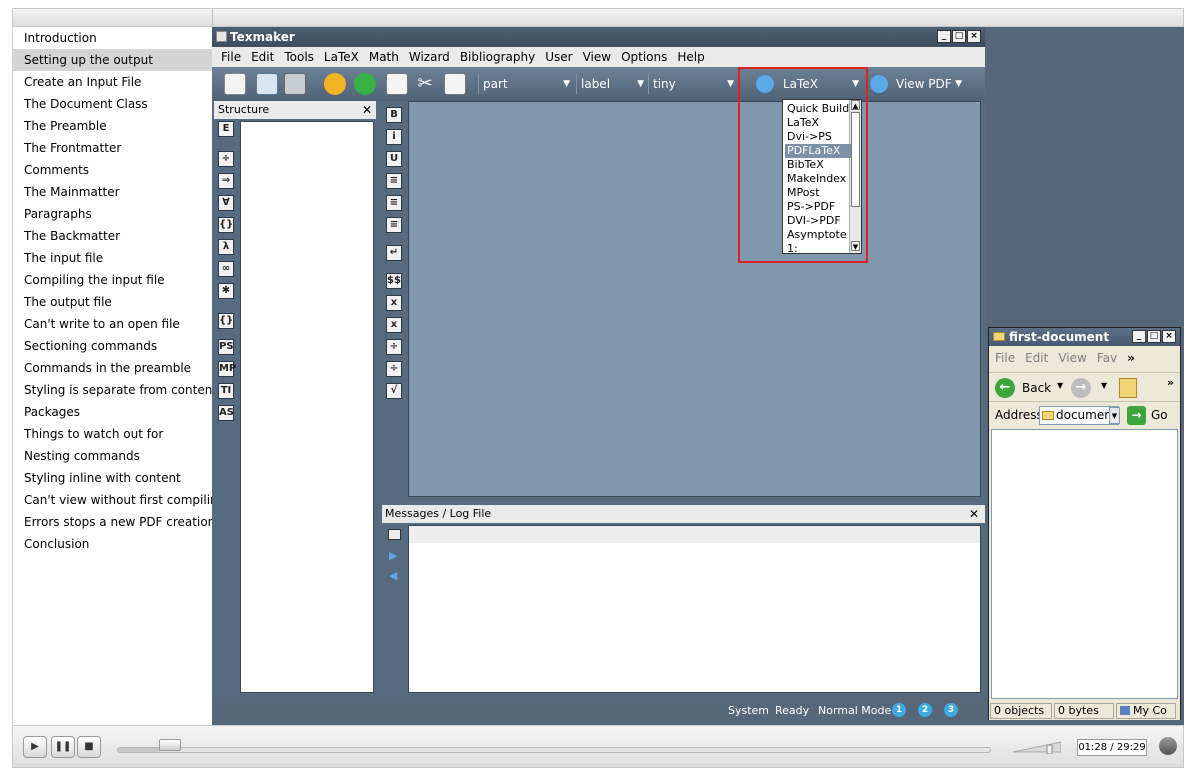 This screenshot has height=780, width=1196. Describe the element at coordinates (1128, 388) in the screenshot. I see `up-folder-icon` at that location.